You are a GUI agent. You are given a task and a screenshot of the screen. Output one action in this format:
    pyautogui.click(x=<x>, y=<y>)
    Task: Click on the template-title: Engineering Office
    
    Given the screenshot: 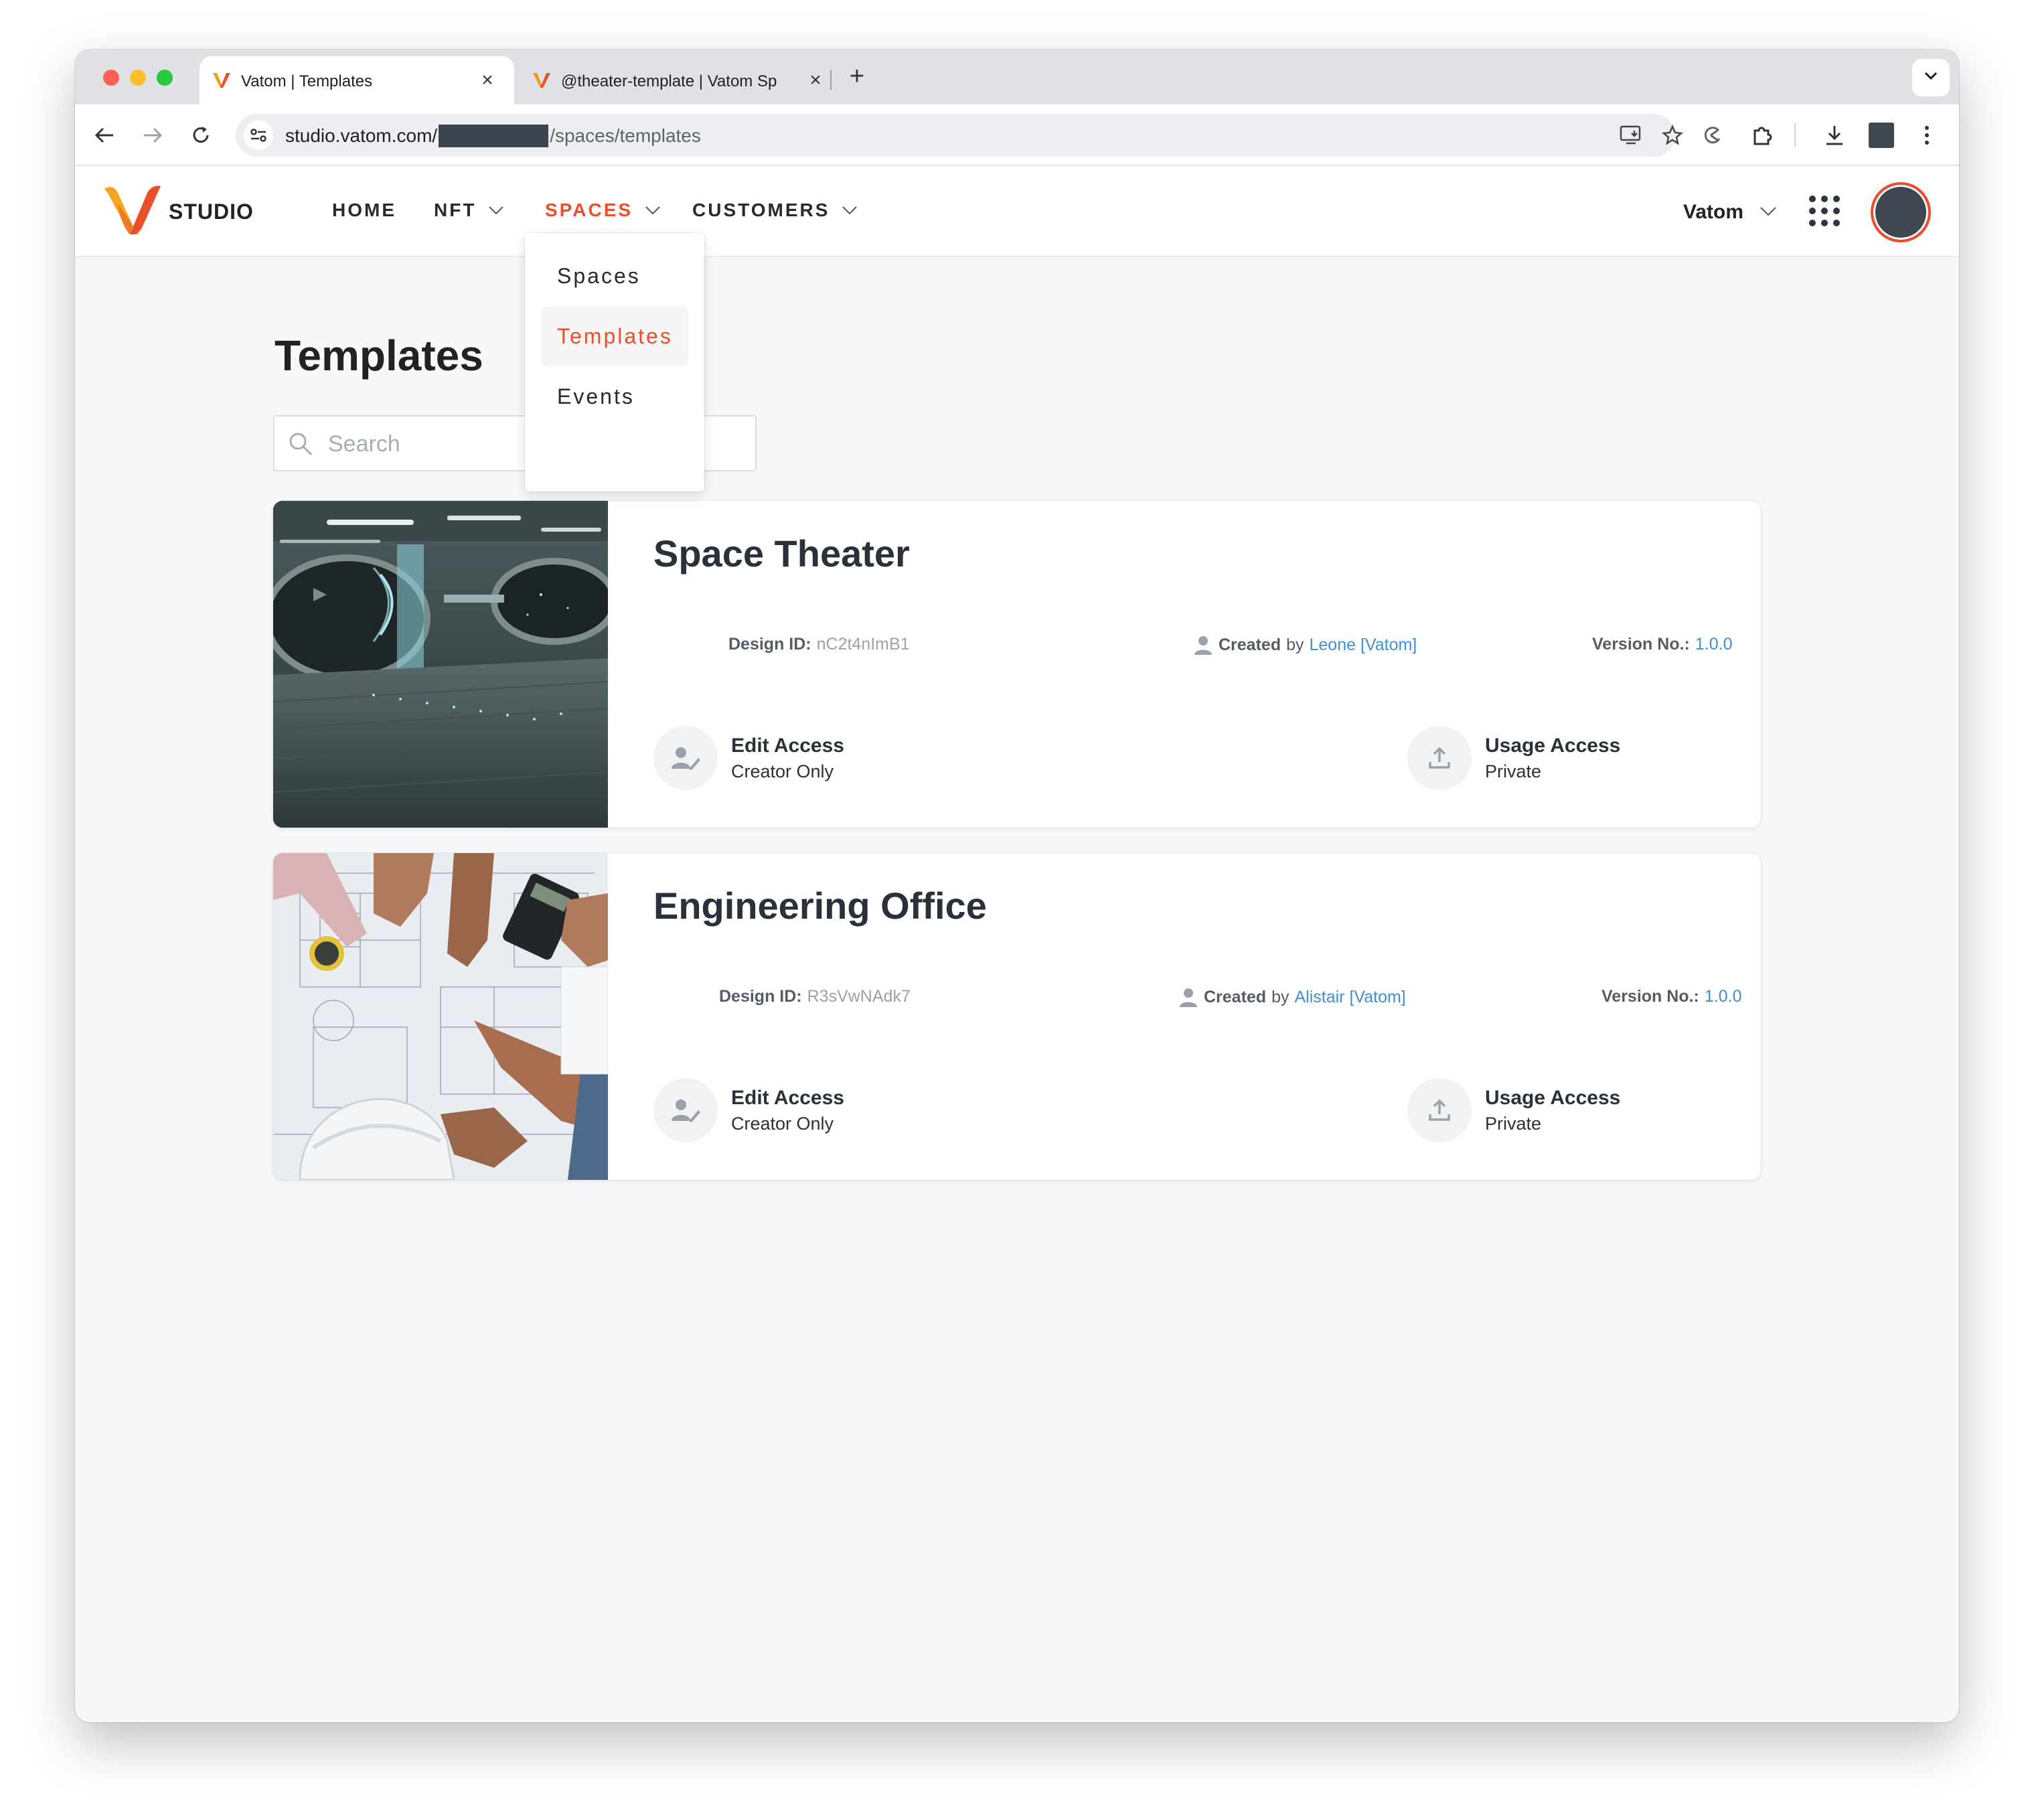 What is the action you would take?
    pyautogui.click(x=820, y=905)
    